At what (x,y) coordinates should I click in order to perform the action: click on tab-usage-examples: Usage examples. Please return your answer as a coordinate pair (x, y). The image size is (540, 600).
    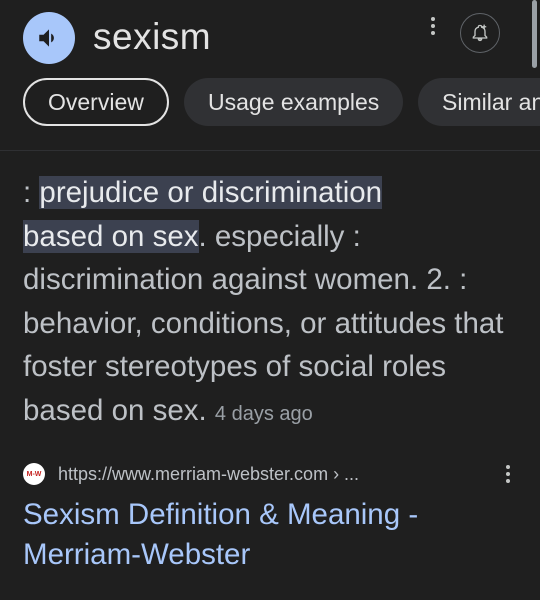
    Looking at the image, I should click on (294, 102).